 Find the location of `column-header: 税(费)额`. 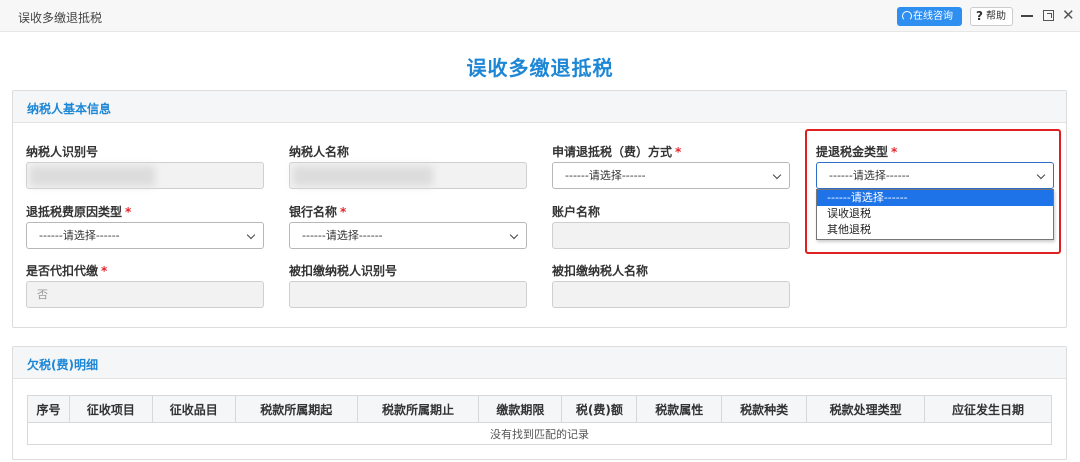

column-header: 税(费)额 is located at coordinates (599, 409).